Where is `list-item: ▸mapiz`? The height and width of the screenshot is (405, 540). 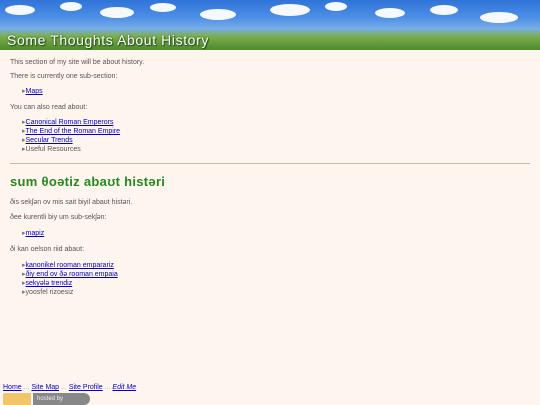 list-item: ▸mapiz is located at coordinates (276, 233).